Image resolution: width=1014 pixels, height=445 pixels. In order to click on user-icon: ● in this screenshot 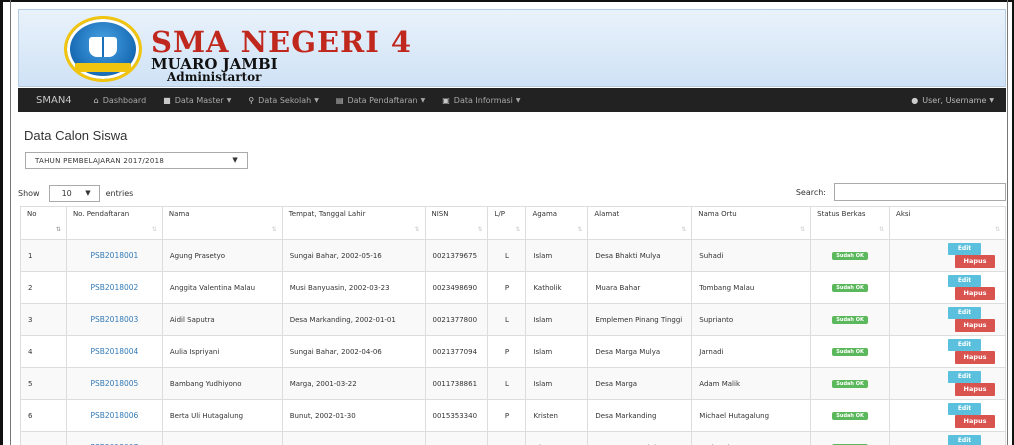, I will do `click(915, 100)`.